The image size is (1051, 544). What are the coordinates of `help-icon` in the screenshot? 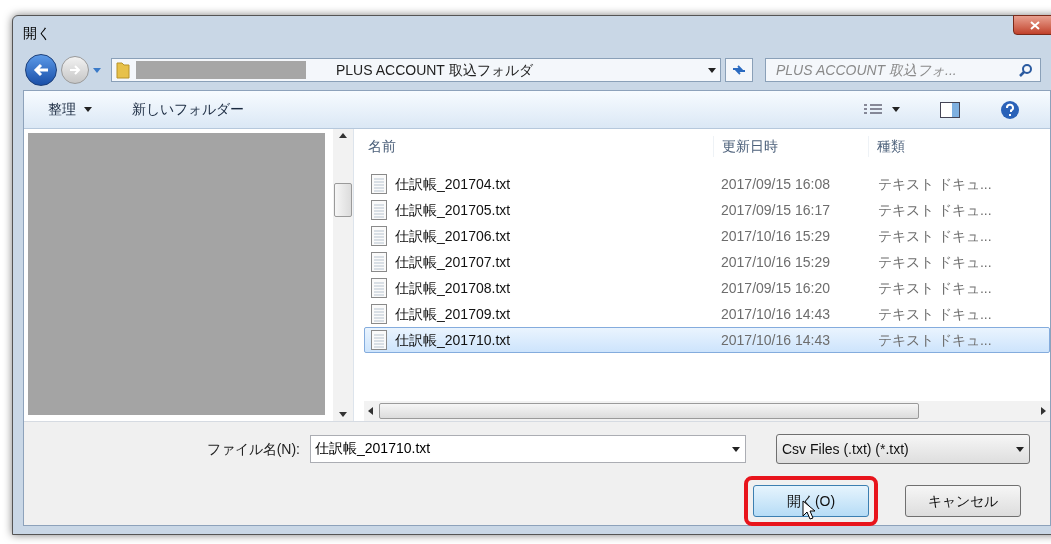 It's located at (1010, 109).